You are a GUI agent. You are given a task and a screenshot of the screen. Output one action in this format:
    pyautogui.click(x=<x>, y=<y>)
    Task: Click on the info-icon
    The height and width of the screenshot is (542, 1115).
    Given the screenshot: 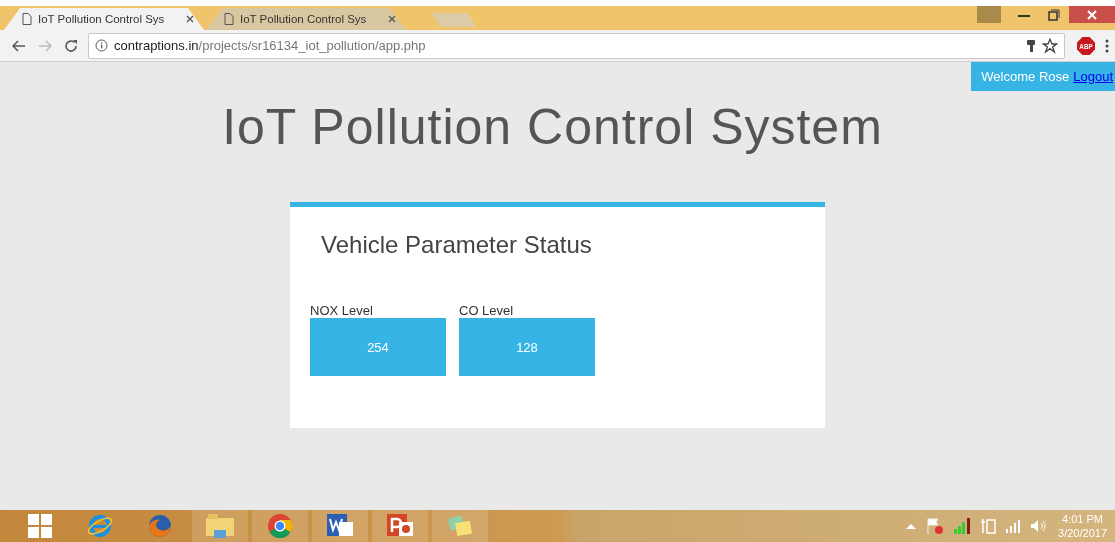 What is the action you would take?
    pyautogui.click(x=101, y=45)
    